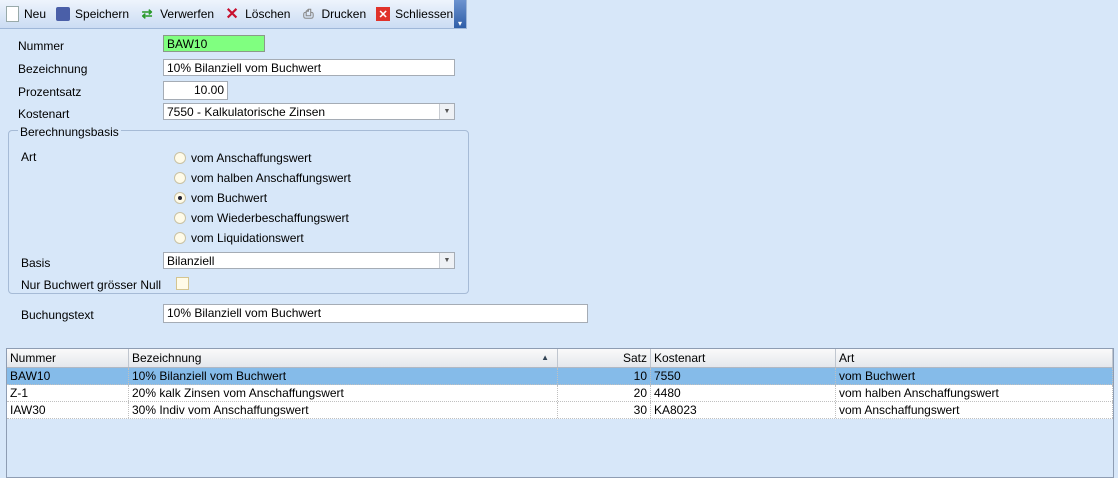 This screenshot has height=478, width=1118. I want to click on radio-buchwert: vom Buchwert, so click(220, 198).